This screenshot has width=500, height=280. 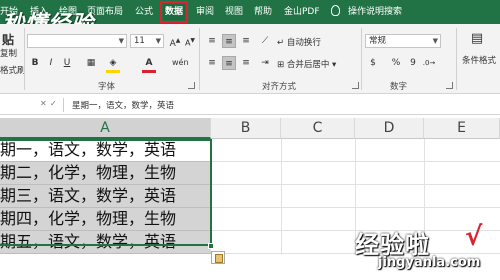 What do you see at coordinates (265, 41) in the screenshot?
I see `orientation-icon: ⟋` at bounding box center [265, 41].